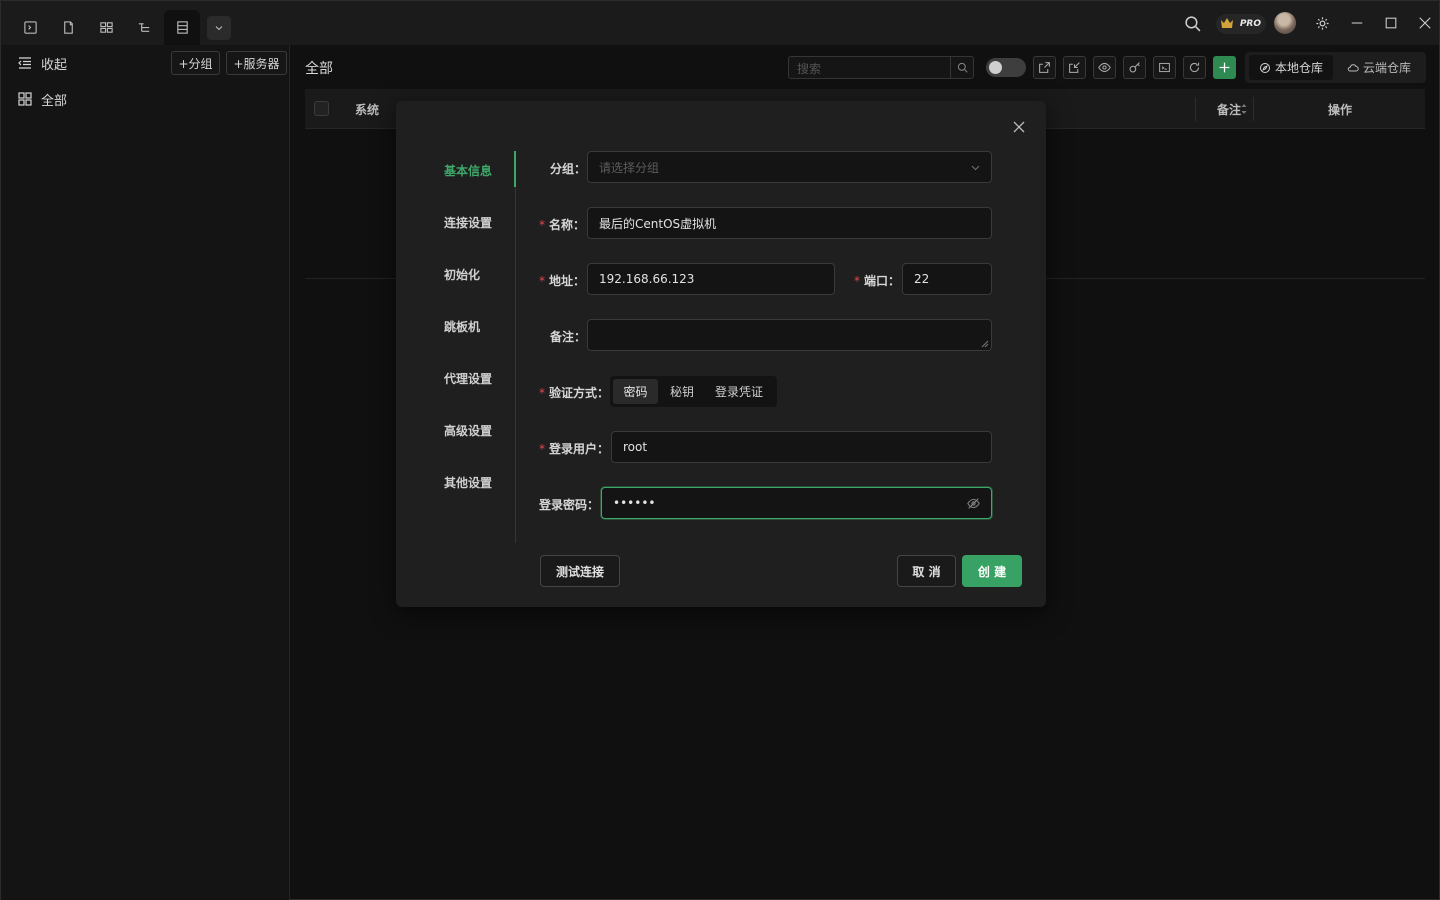 This screenshot has width=1440, height=900. What do you see at coordinates (1229, 109) in the screenshot?
I see `column-remark: 备注` at bounding box center [1229, 109].